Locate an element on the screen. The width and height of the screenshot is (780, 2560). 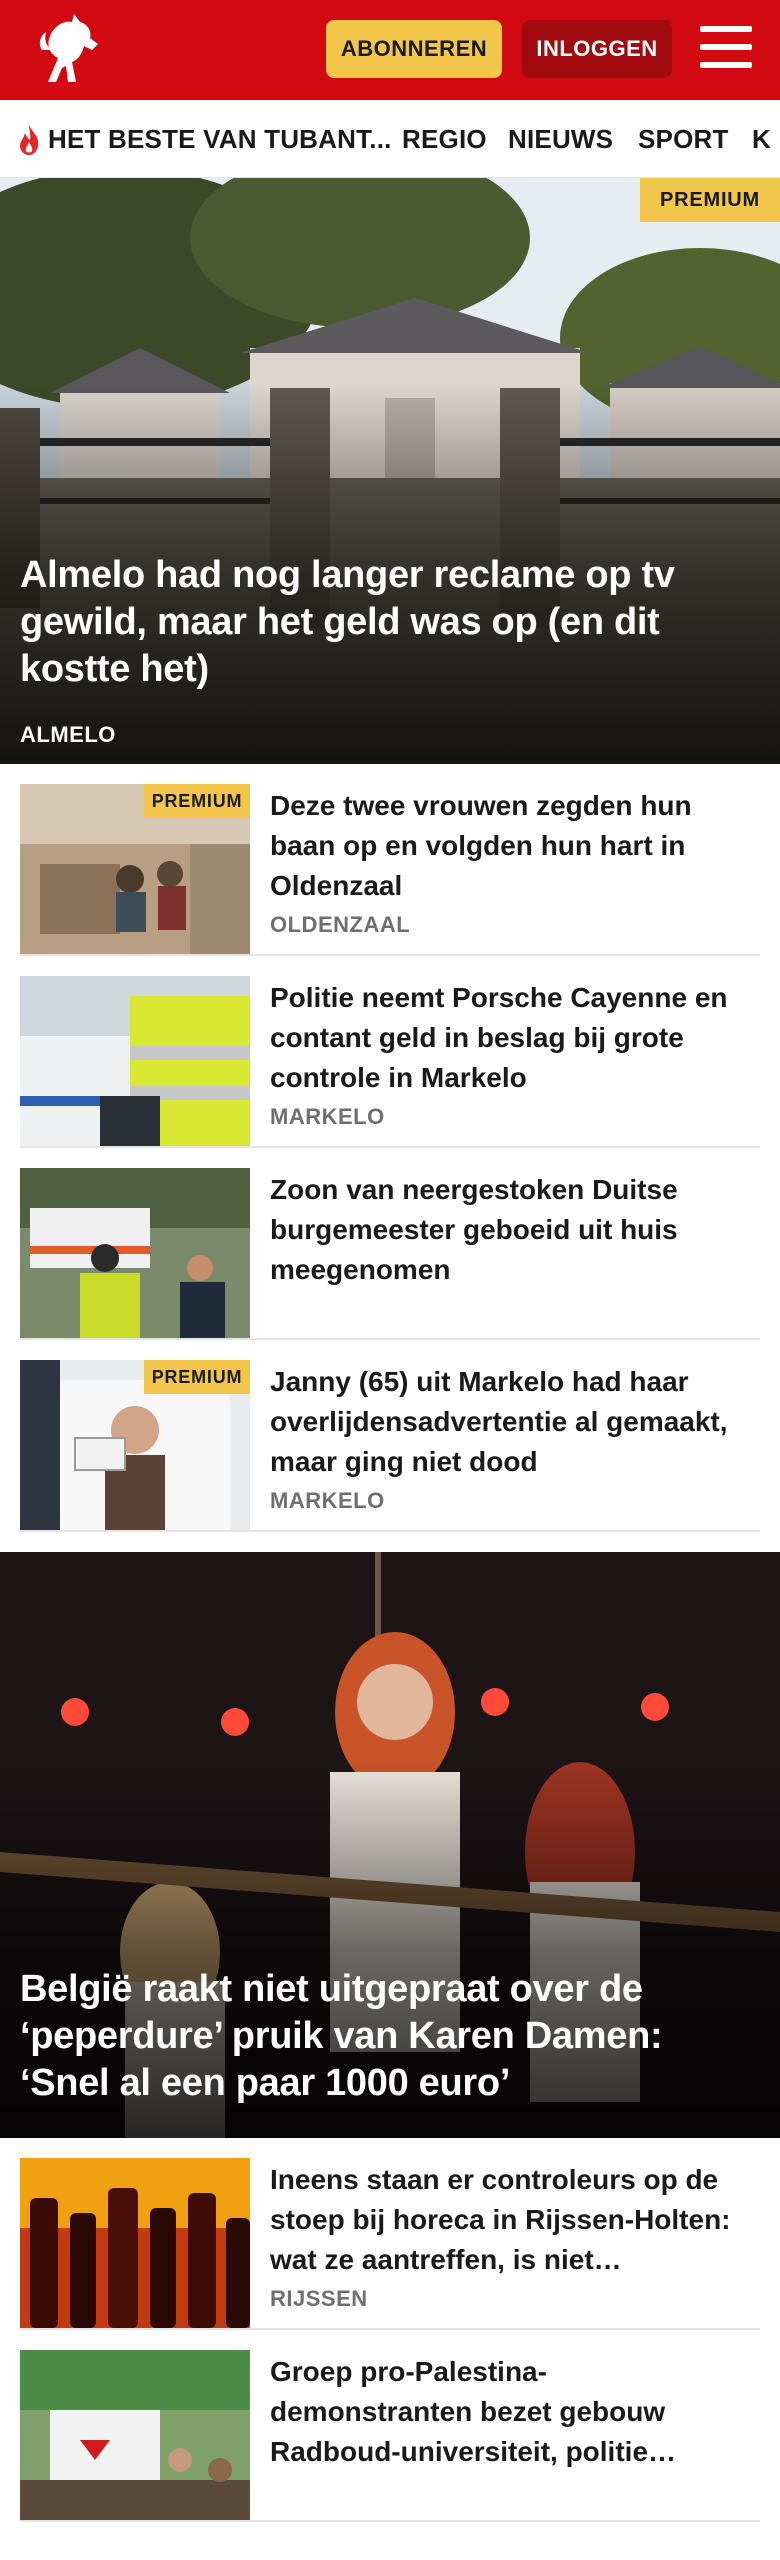
nav-item-label: REGIO is located at coordinates (444, 138).